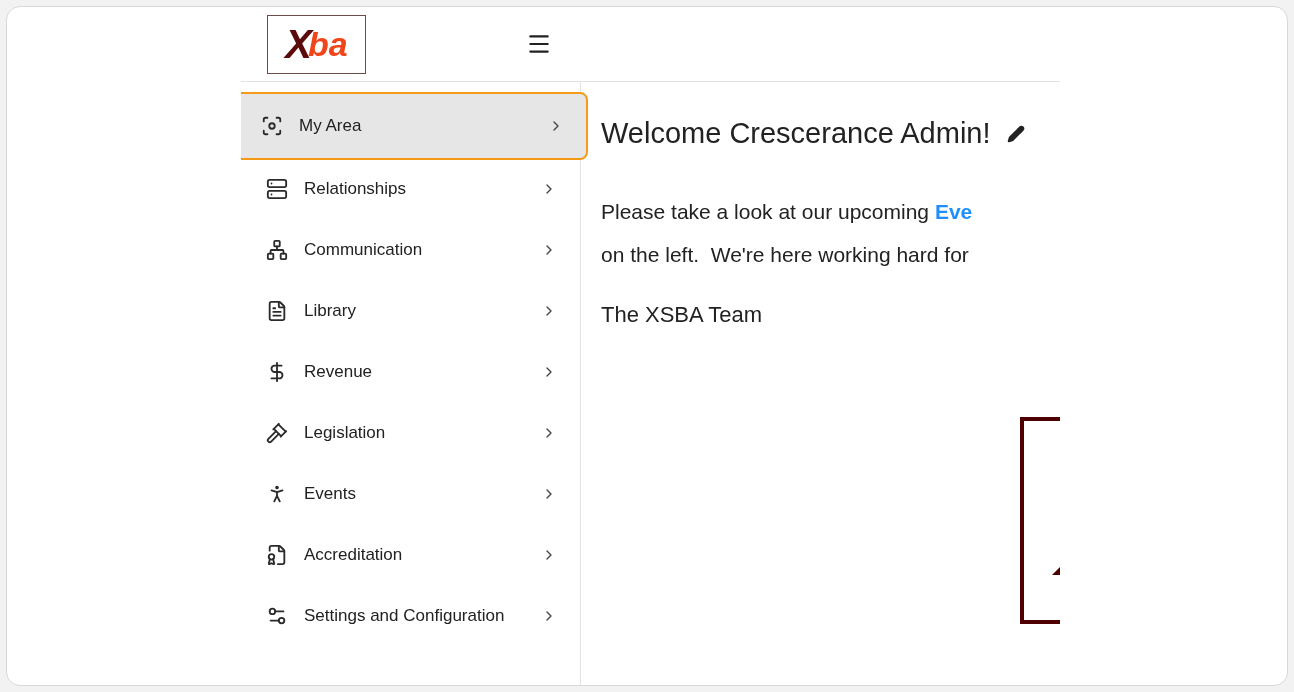  Describe the element at coordinates (410, 432) in the screenshot. I see `sidebar-item: Legislation` at that location.